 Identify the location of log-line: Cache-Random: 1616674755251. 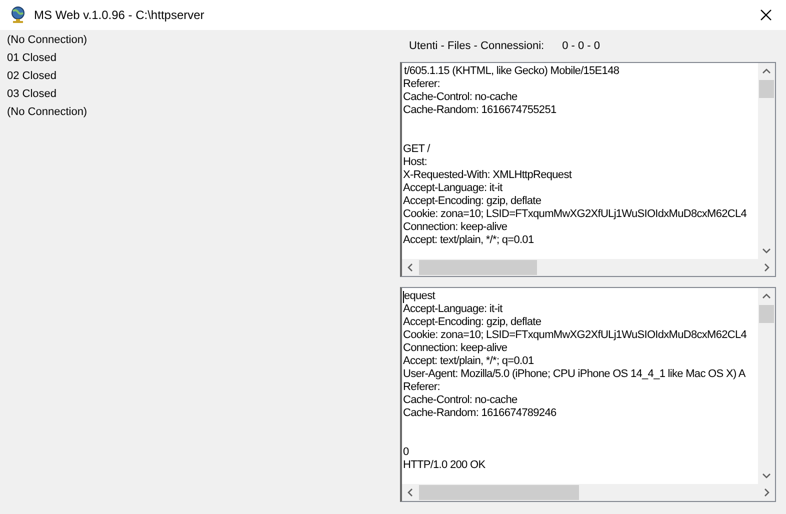
(479, 110).